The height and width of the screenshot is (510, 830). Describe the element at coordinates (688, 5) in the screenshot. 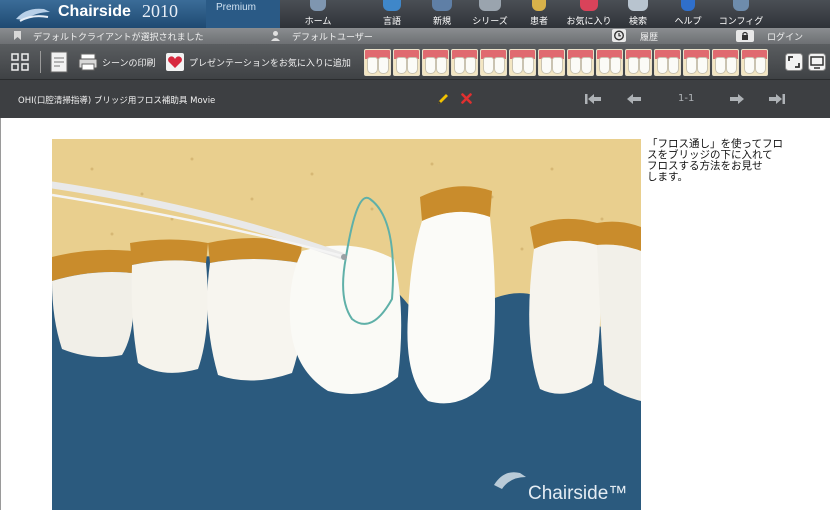

I see `help-icon` at that location.